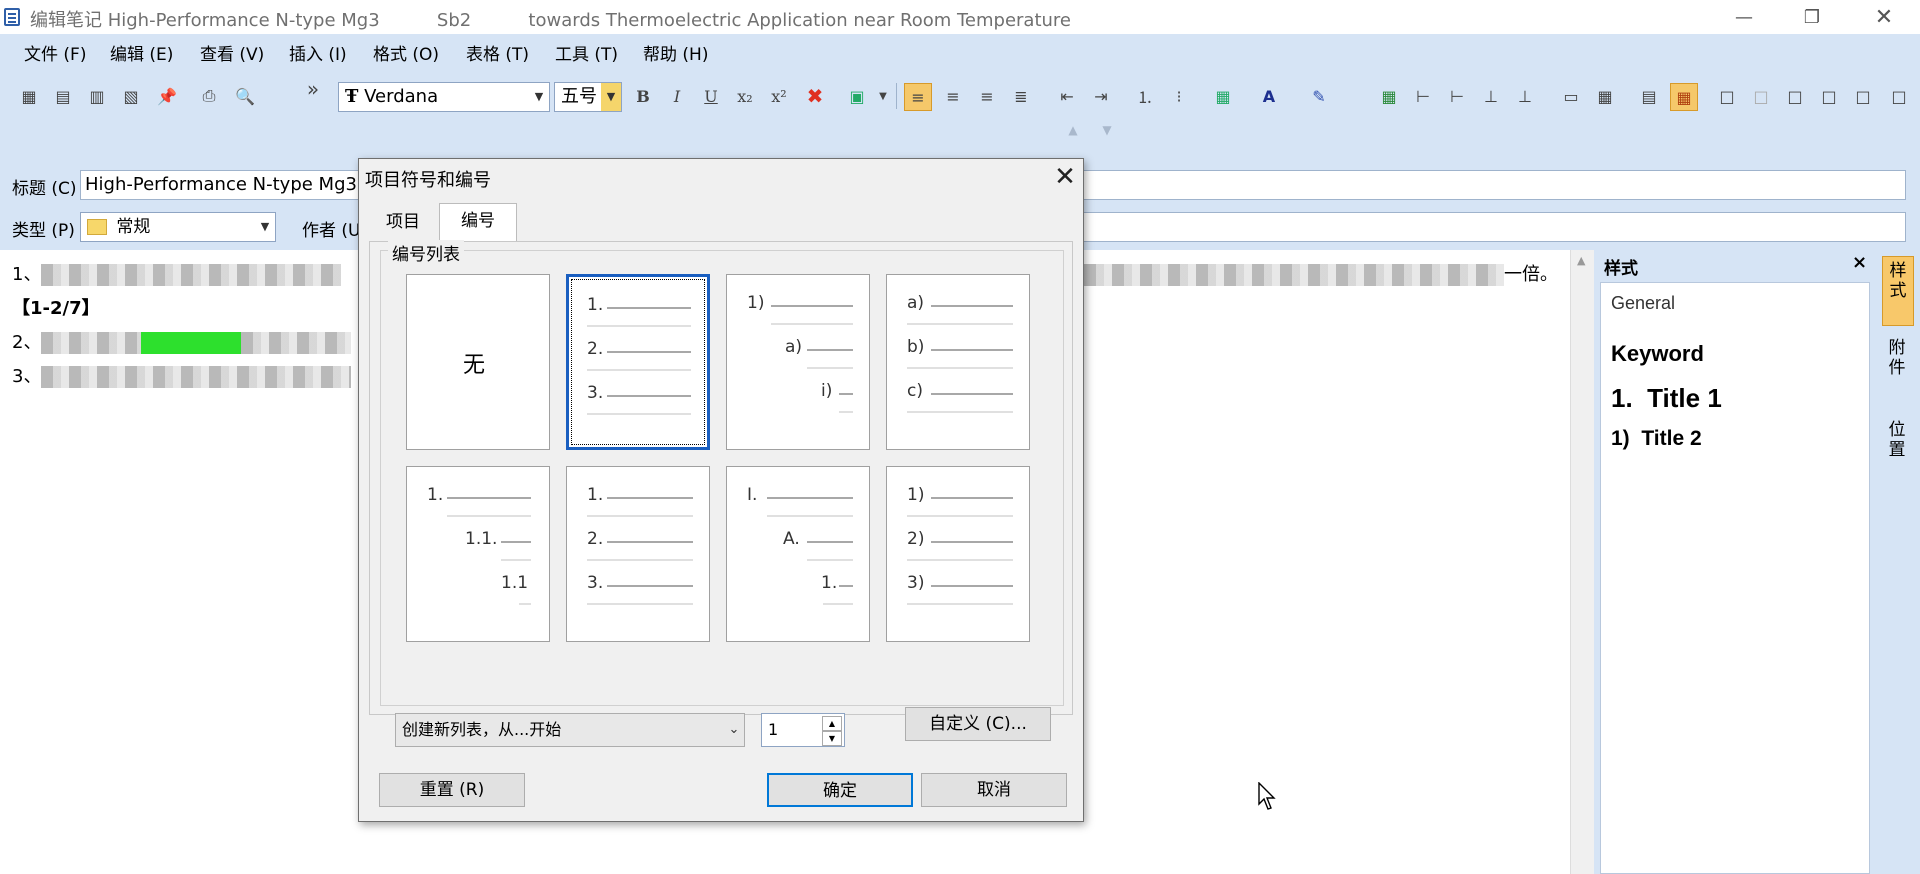 Image resolution: width=1920 pixels, height=874 pixels. I want to click on align-center-icon: ≡, so click(953, 96).